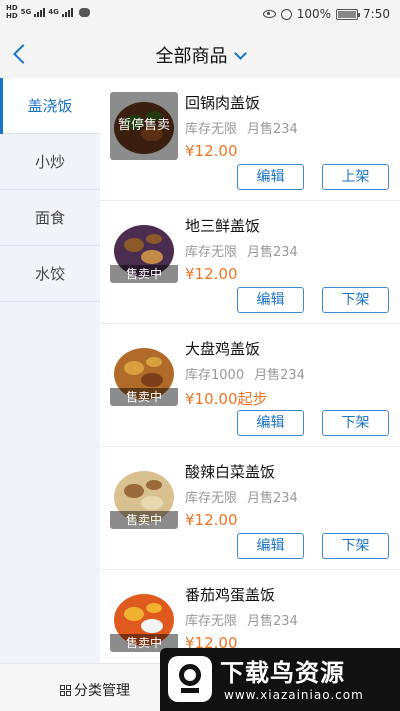 The height and width of the screenshot is (711, 400). Describe the element at coordinates (355, 177) in the screenshot. I see `list-on-shelf-button: 上架` at that location.